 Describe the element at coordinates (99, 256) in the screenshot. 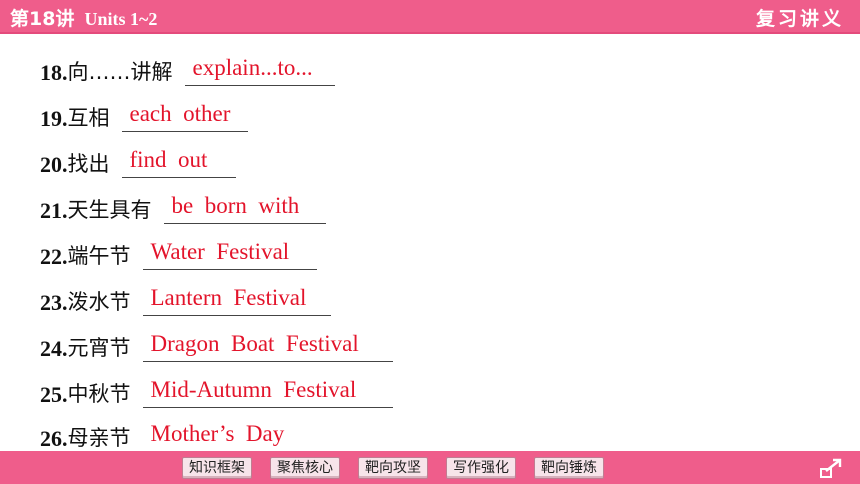

I see `item-chinese: 端午节` at that location.